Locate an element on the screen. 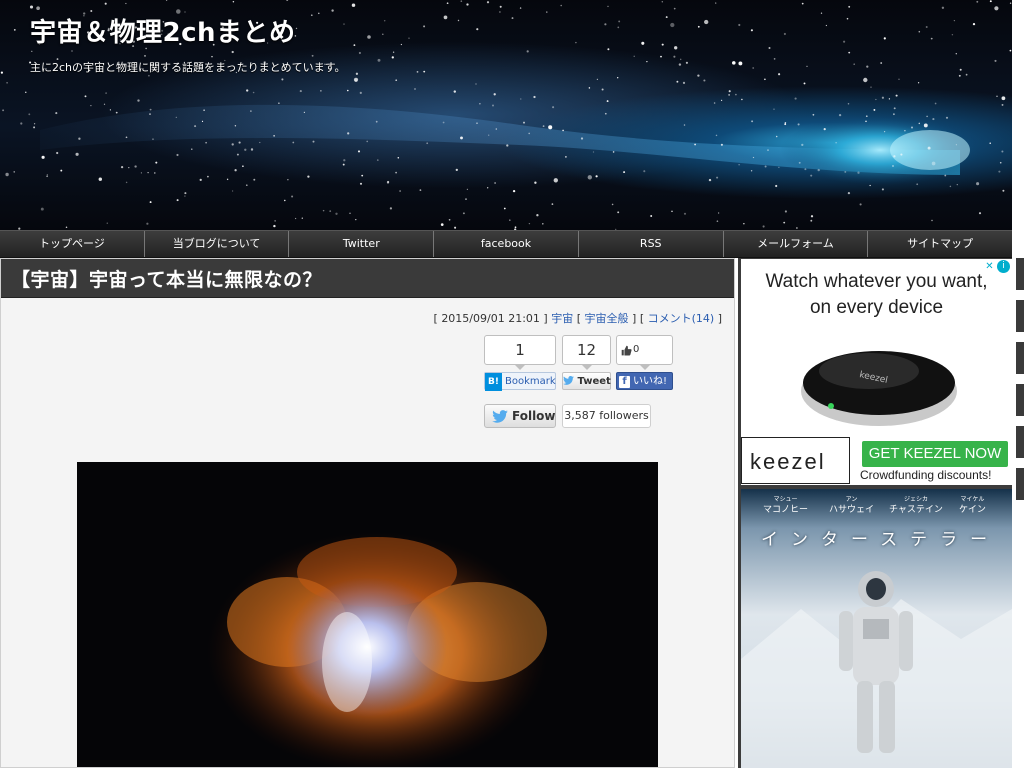  facebook-like-button: f いいね! is located at coordinates (644, 381).